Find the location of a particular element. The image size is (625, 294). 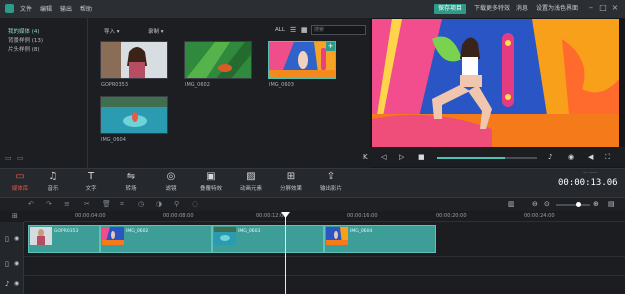

tool-overlay: ▣ 叠覆特效 is located at coordinates (211, 181).